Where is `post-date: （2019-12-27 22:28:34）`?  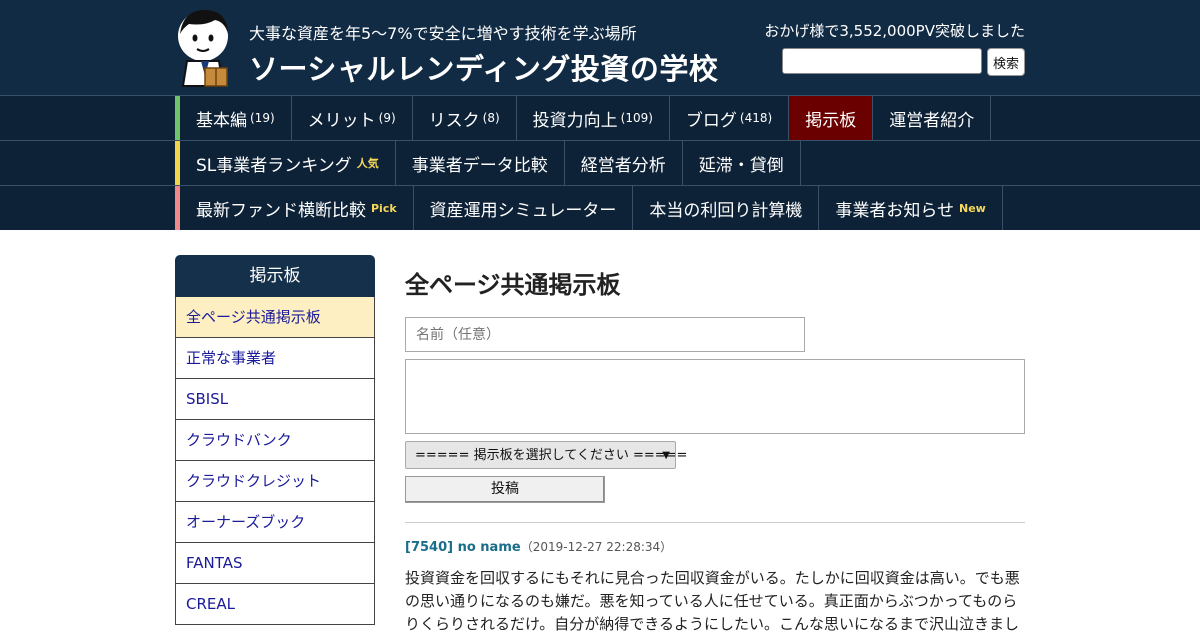
post-date: （2019-12-27 22:28:34） is located at coordinates (596, 547).